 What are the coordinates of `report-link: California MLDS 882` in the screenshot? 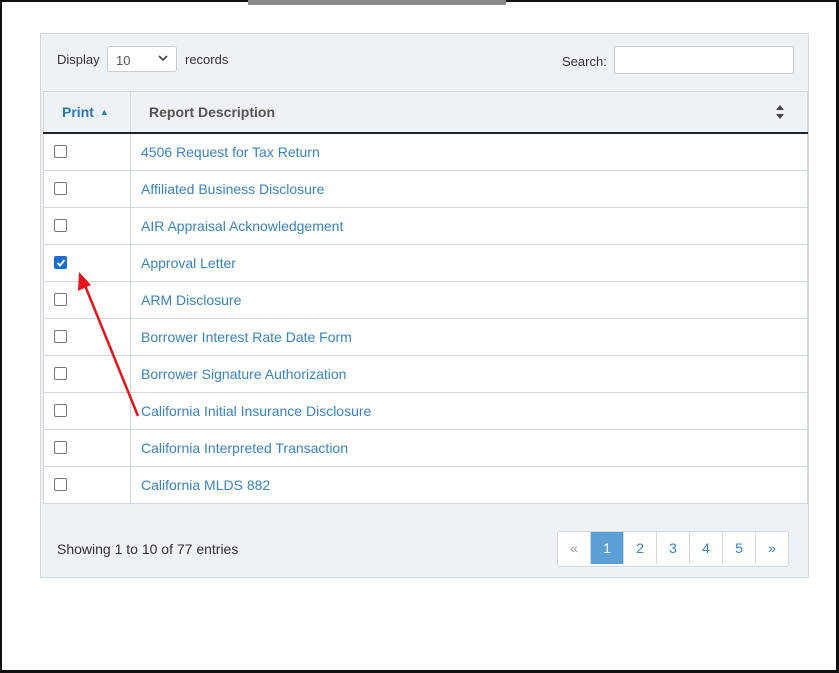 It's located at (205, 485).